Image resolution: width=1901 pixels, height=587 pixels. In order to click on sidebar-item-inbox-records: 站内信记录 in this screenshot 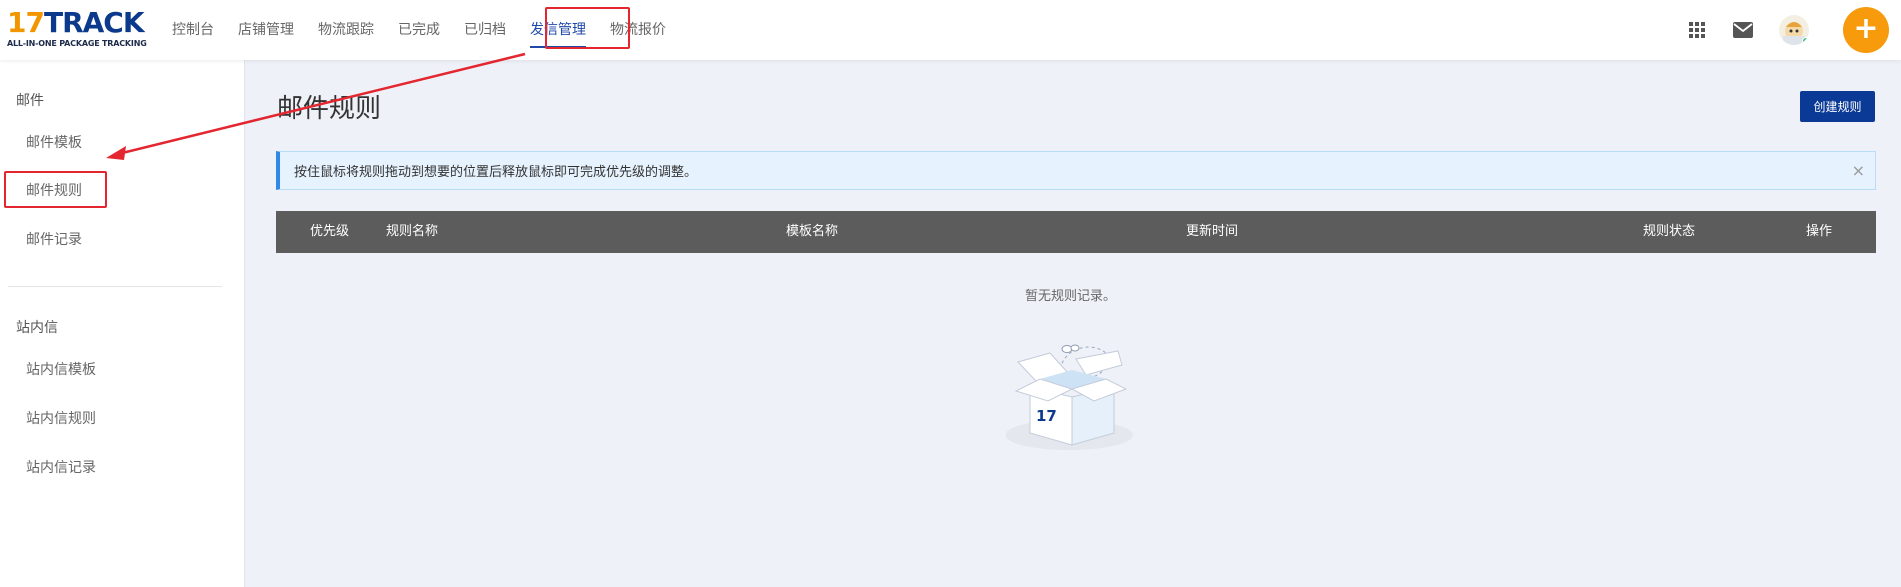, I will do `click(61, 467)`.